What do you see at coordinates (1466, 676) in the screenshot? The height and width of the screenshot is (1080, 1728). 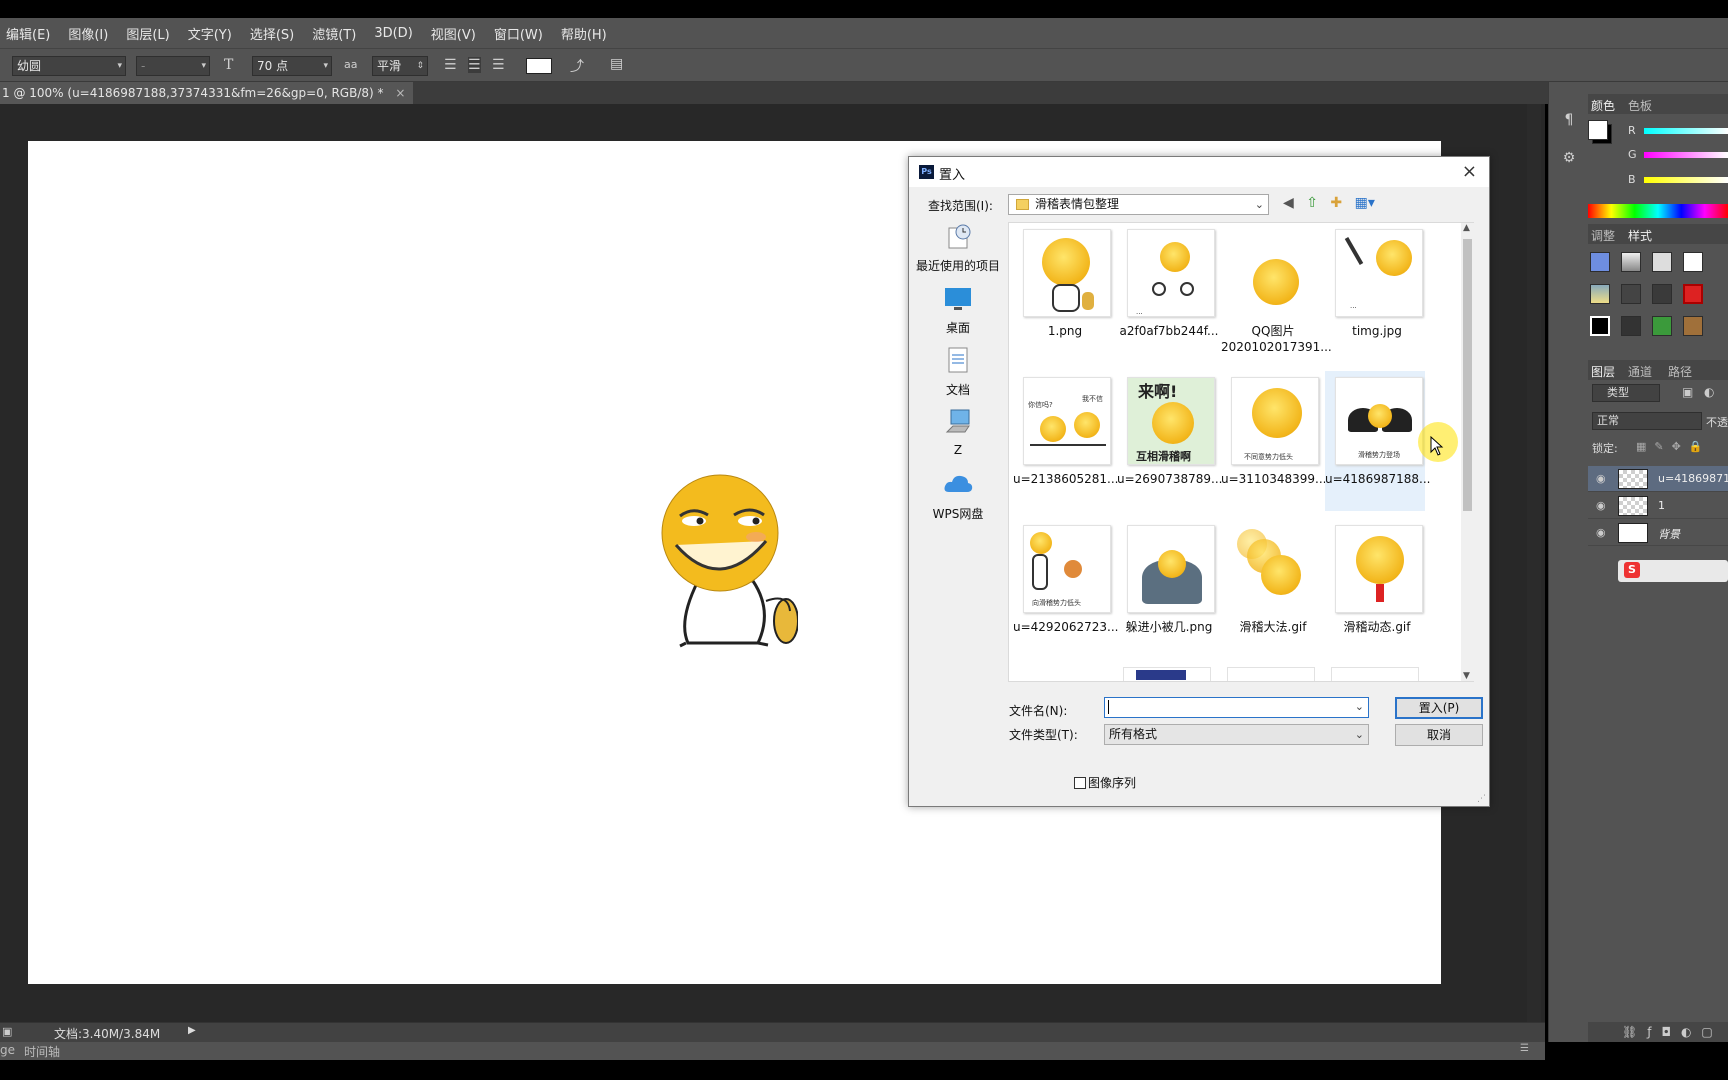 I see `scroll-down-icon: ▼` at bounding box center [1466, 676].